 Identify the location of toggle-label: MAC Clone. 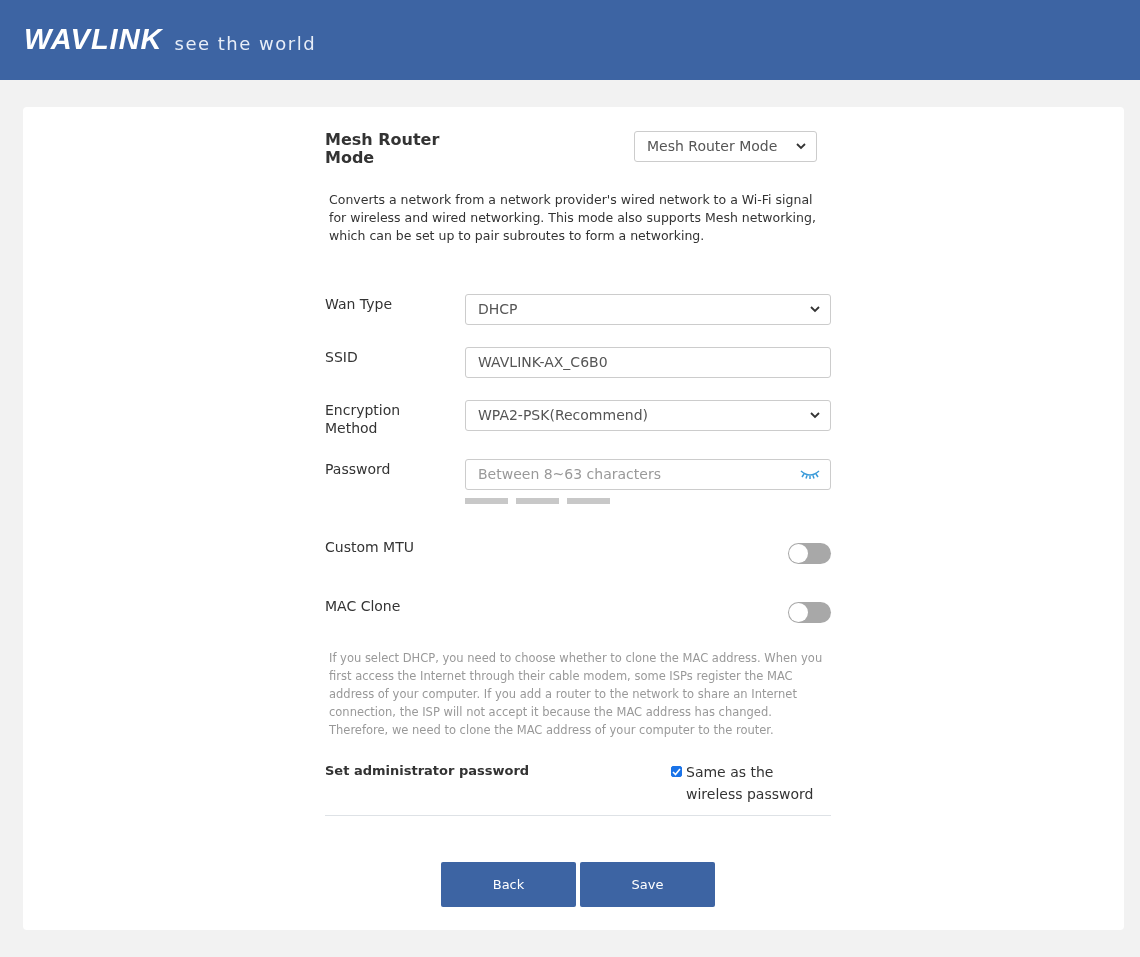
(363, 606).